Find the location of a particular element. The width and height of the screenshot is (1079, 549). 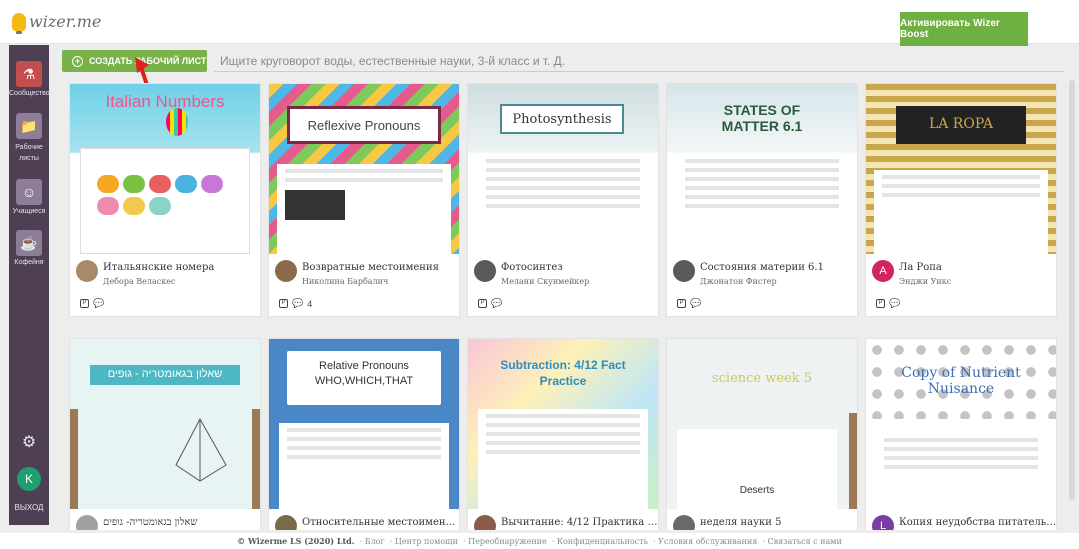

worksheet-card: science week 5 Deserts неделя науки 5 is located at coordinates (762, 434).